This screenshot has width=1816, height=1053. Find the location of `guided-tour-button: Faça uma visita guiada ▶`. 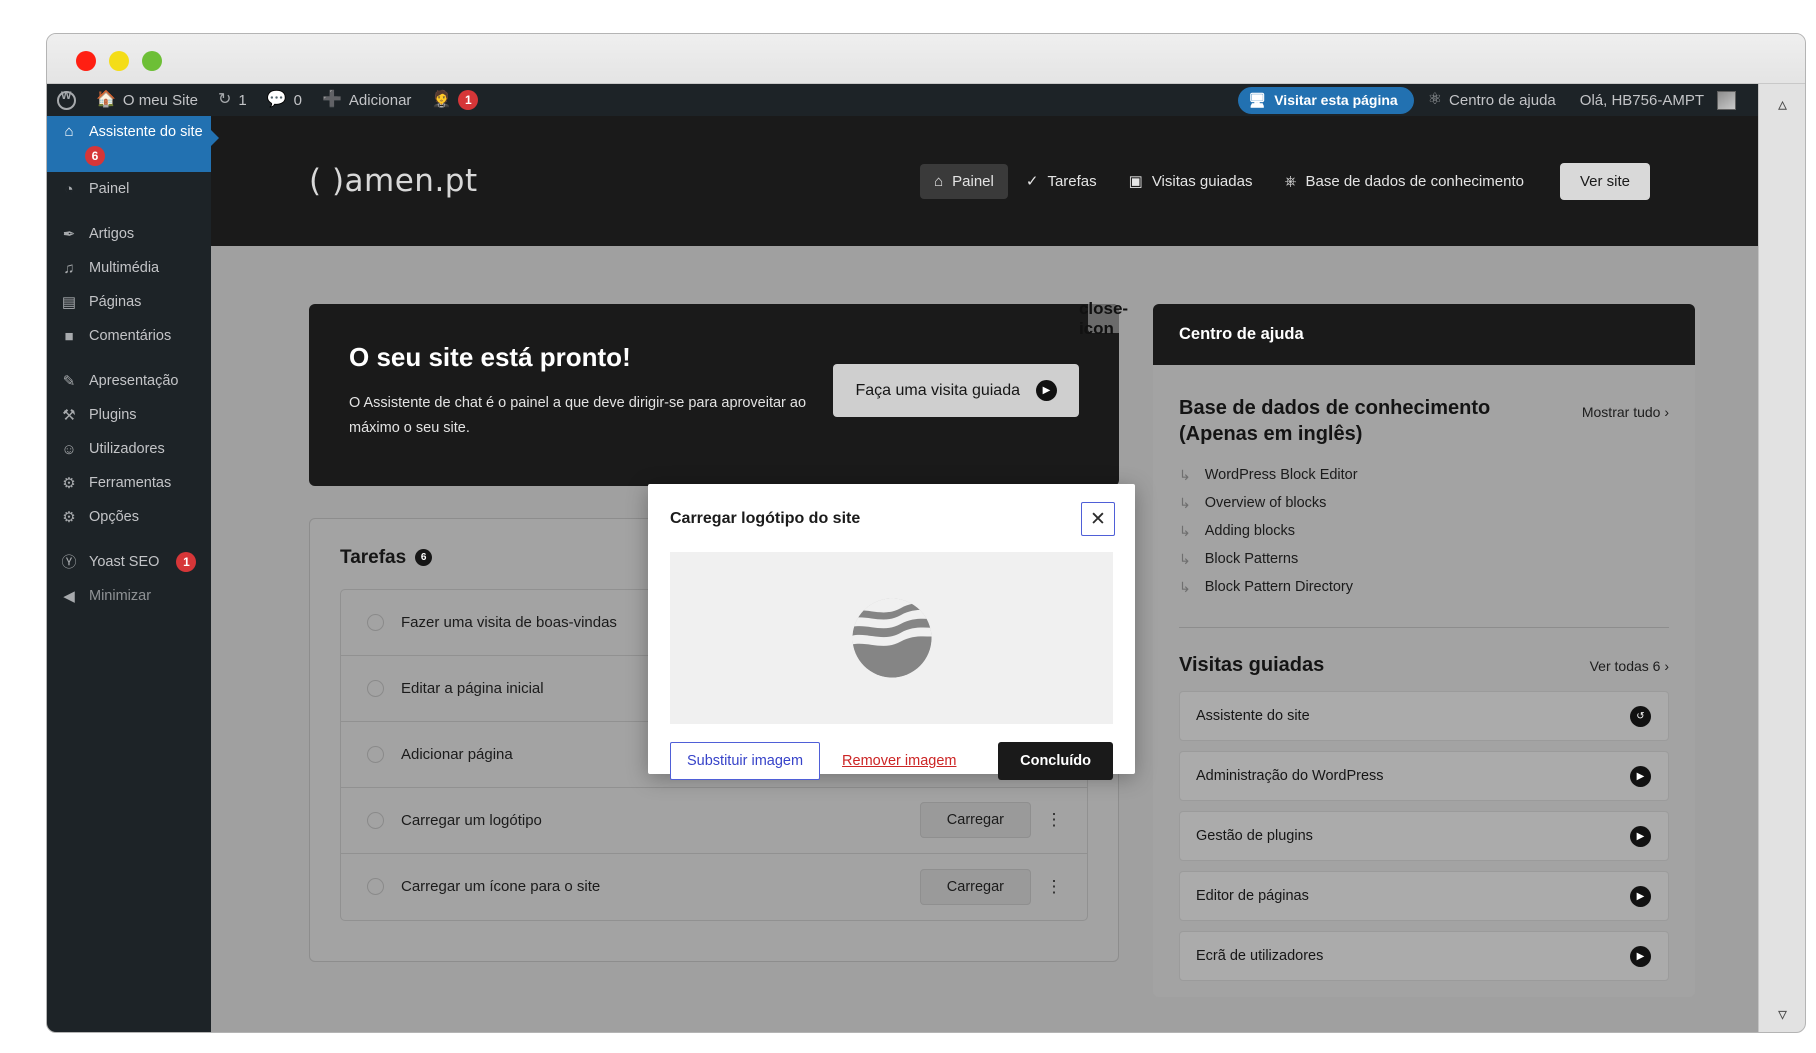

guided-tour-button: Faça uma visita guiada ▶ is located at coordinates (956, 390).